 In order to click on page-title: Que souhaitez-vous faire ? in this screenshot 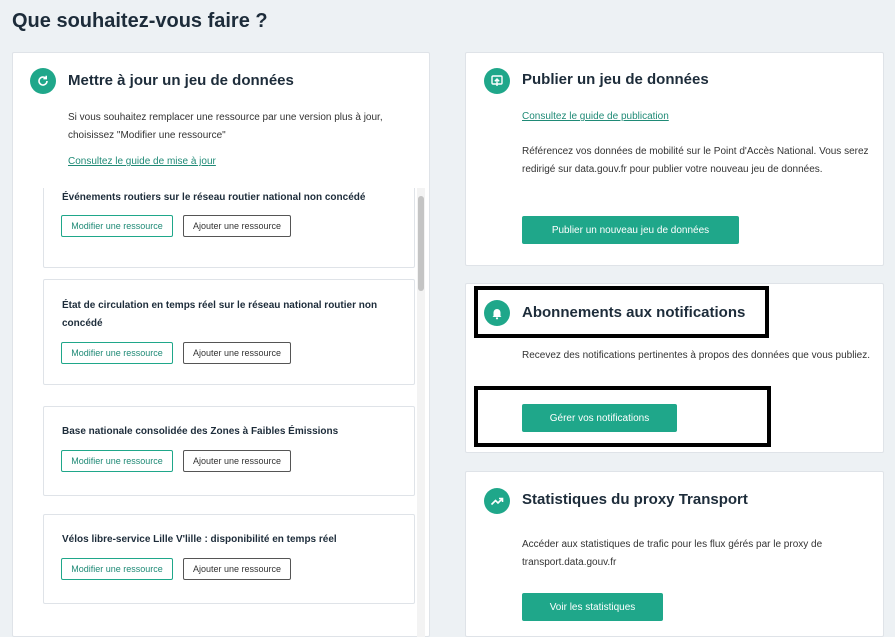, I will do `click(140, 21)`.